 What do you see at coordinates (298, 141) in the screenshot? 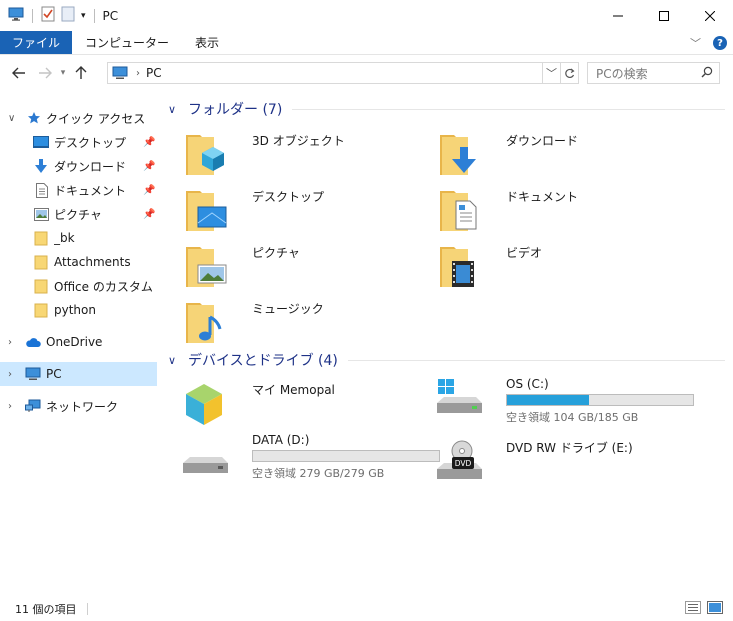
I see `folder-name: 3D オブジェクト` at bounding box center [298, 141].